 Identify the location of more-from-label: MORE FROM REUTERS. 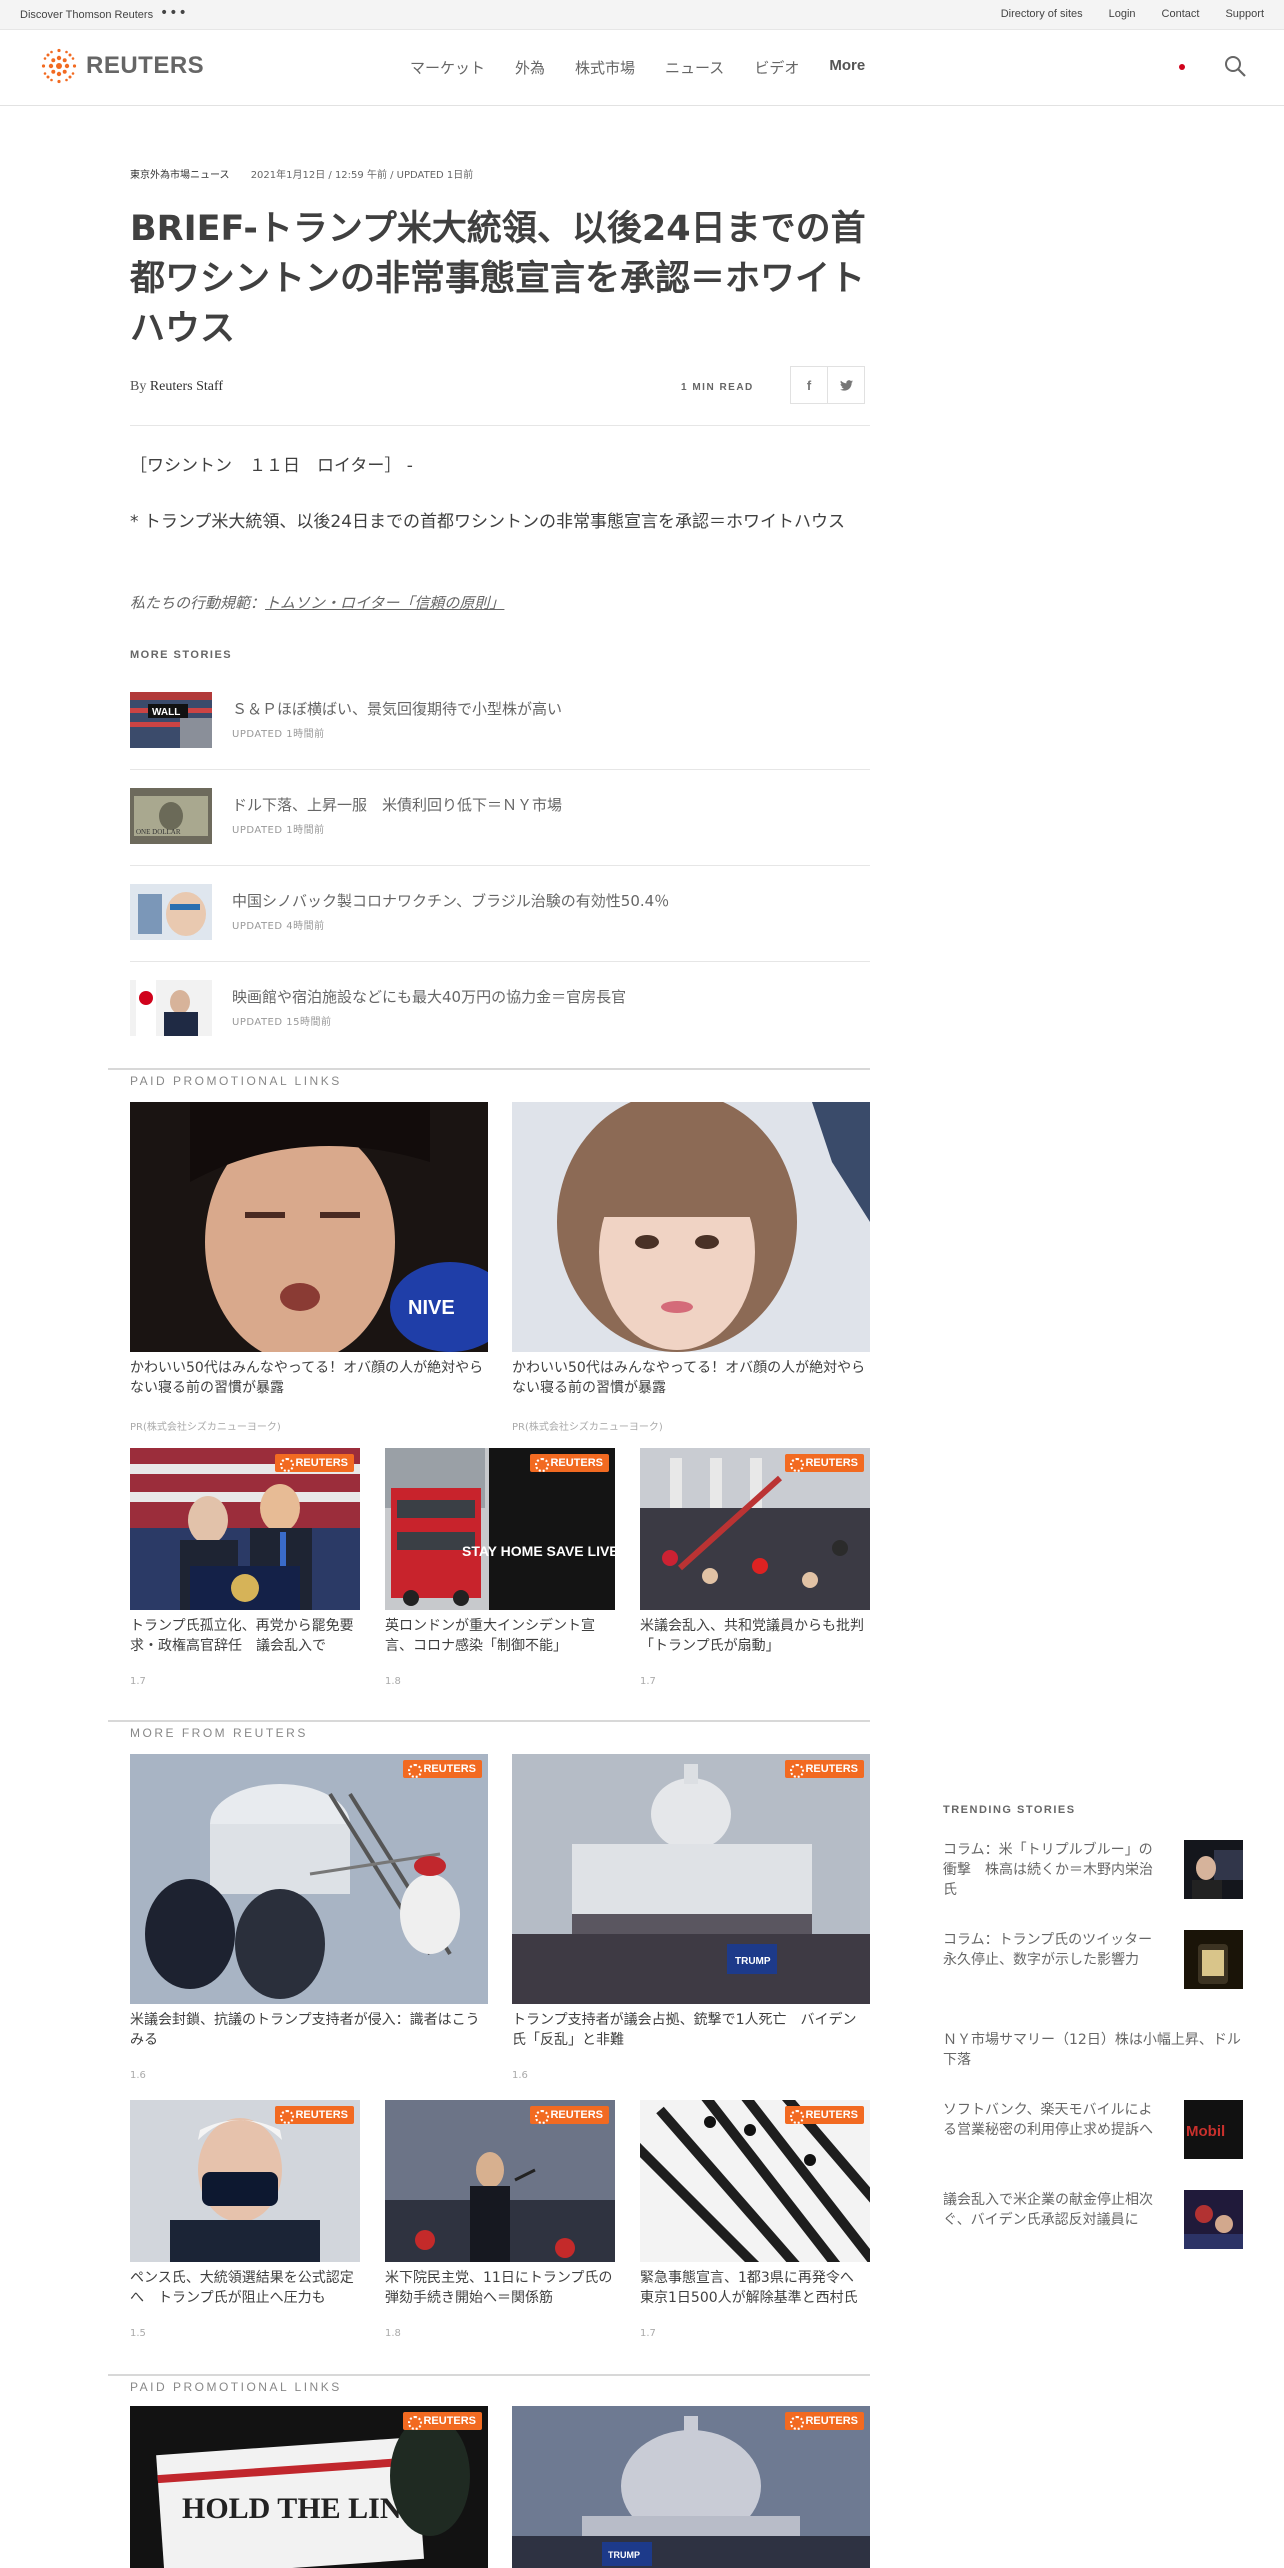
(219, 1733).